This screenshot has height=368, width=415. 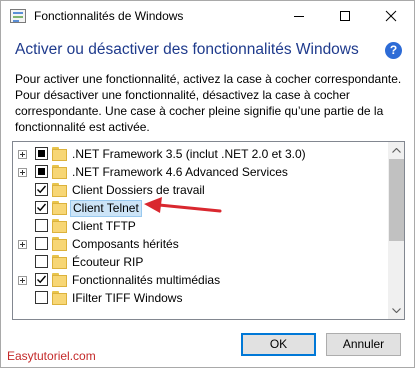 I want to click on scroll-down-button, so click(x=396, y=310).